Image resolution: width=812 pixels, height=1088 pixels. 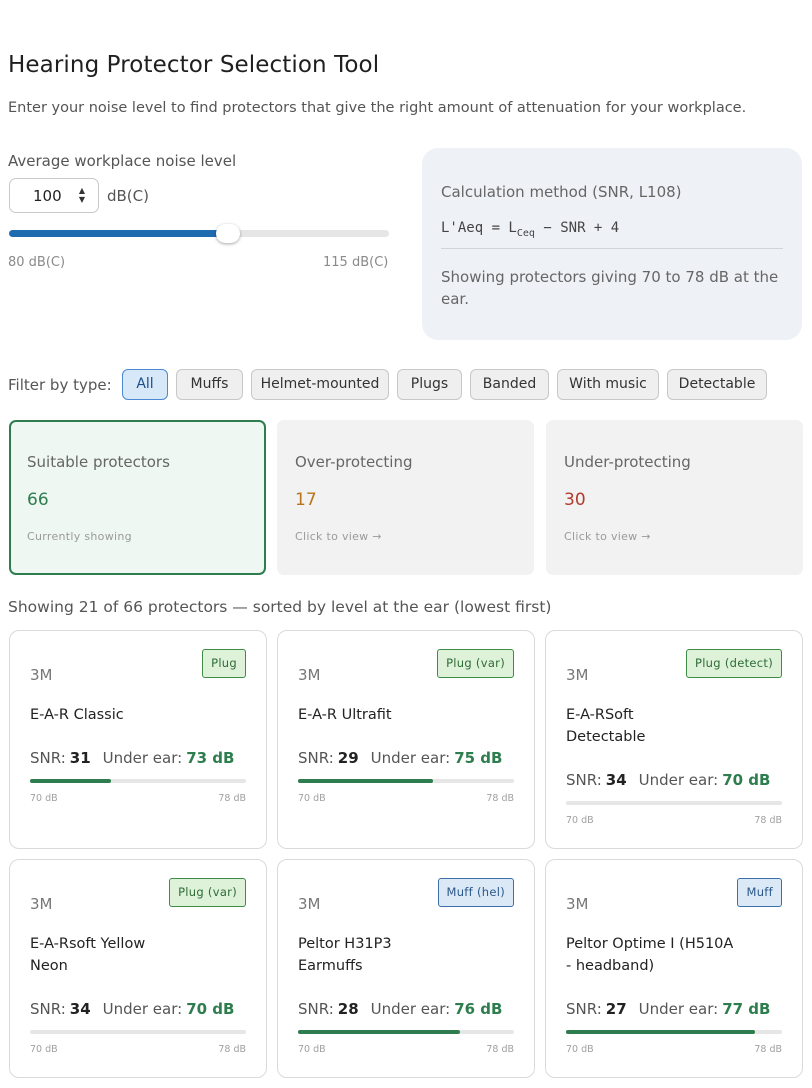 I want to click on filter-label: Filter by type:, so click(x=60, y=385).